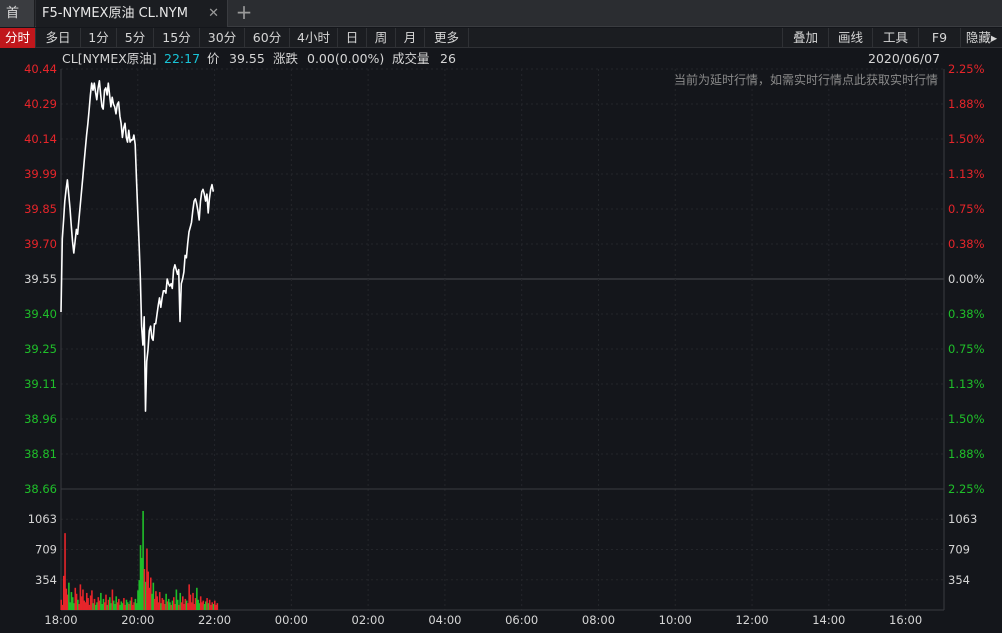  Describe the element at coordinates (905, 620) in the screenshot. I see `time-tick-label: 16:00` at that location.